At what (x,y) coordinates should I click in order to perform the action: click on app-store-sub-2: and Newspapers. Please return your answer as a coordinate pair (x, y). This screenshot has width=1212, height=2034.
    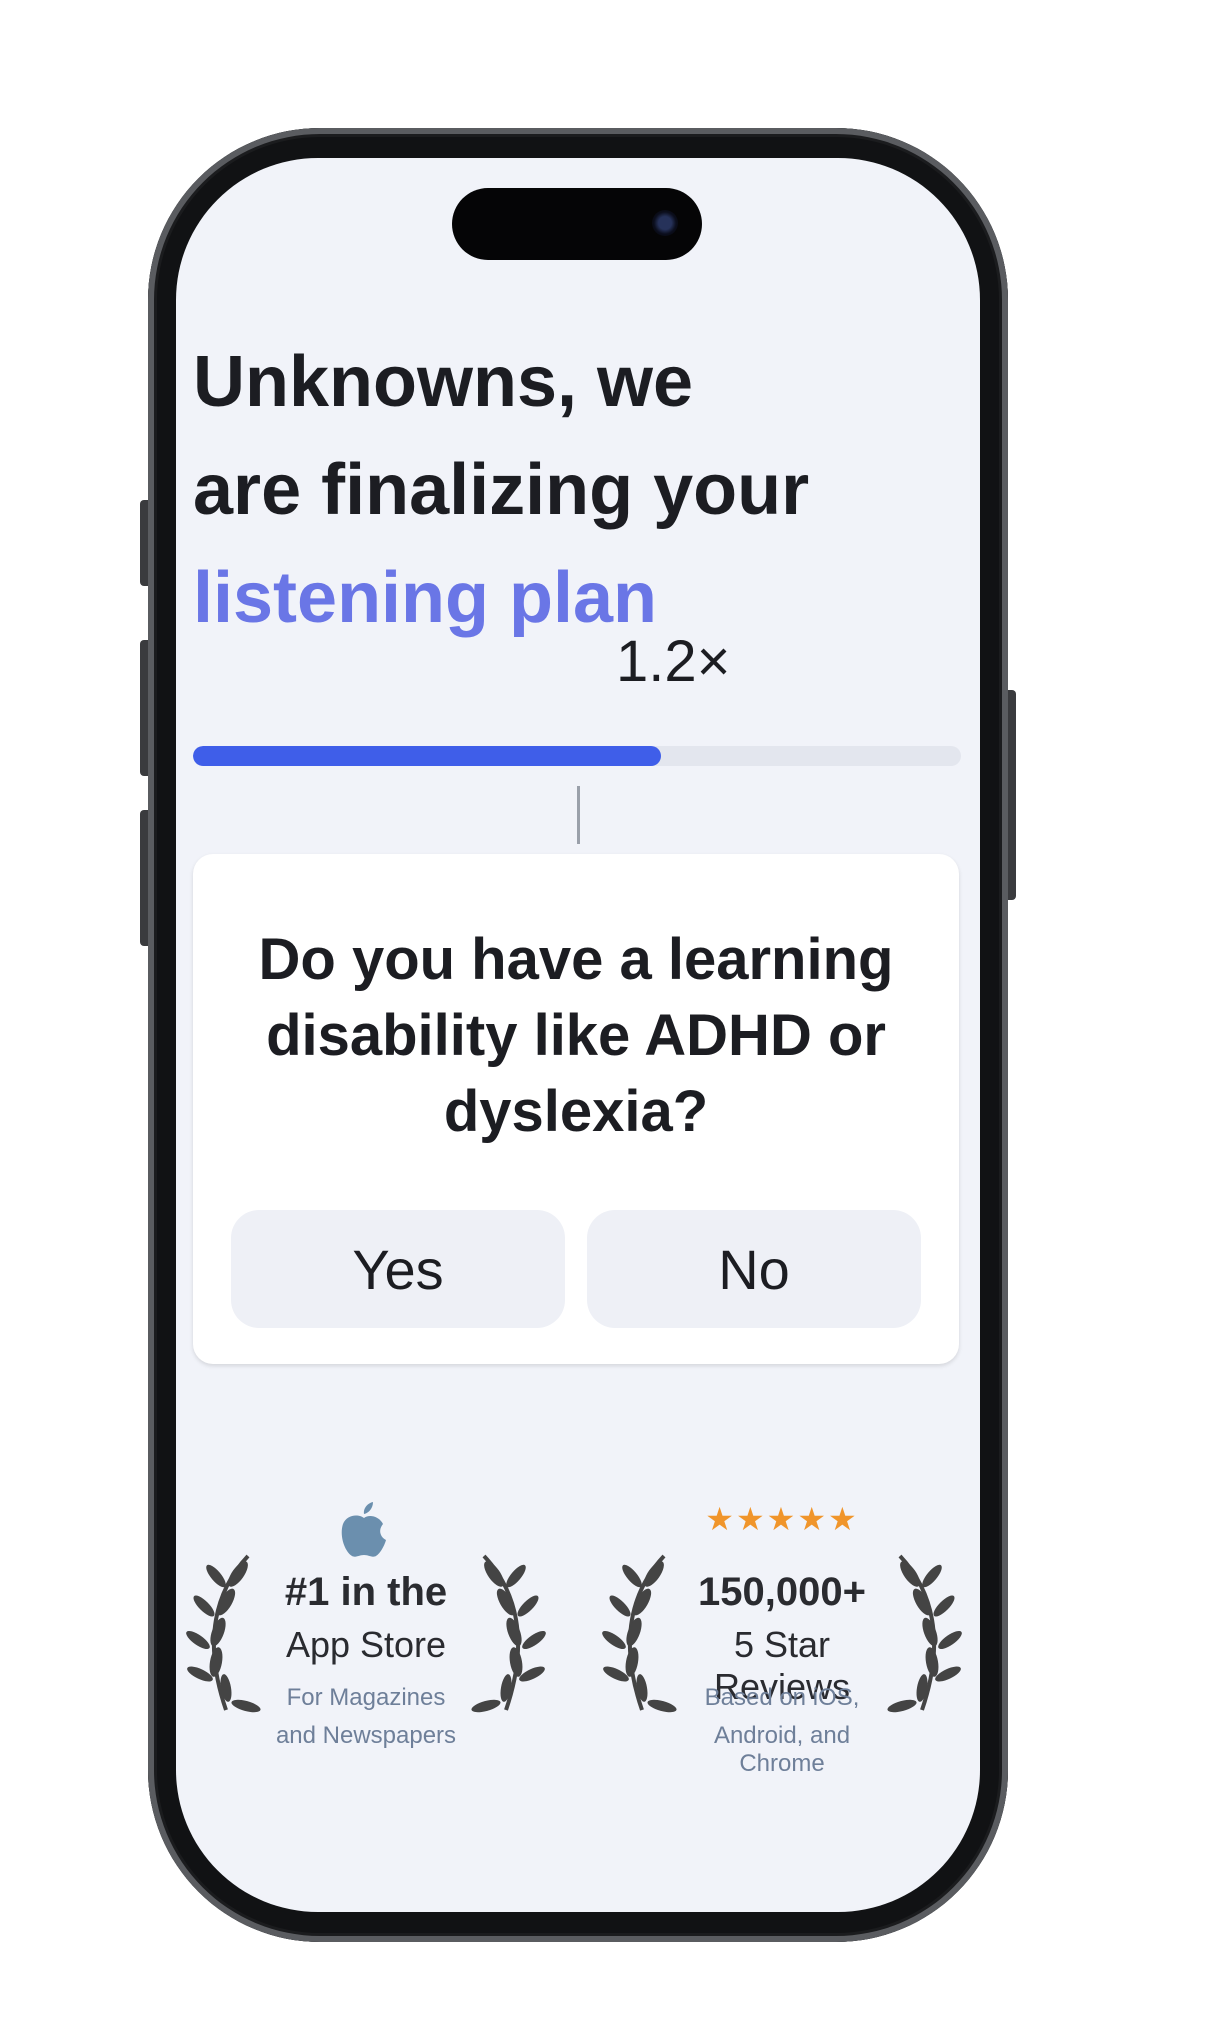
    Looking at the image, I should click on (366, 1735).